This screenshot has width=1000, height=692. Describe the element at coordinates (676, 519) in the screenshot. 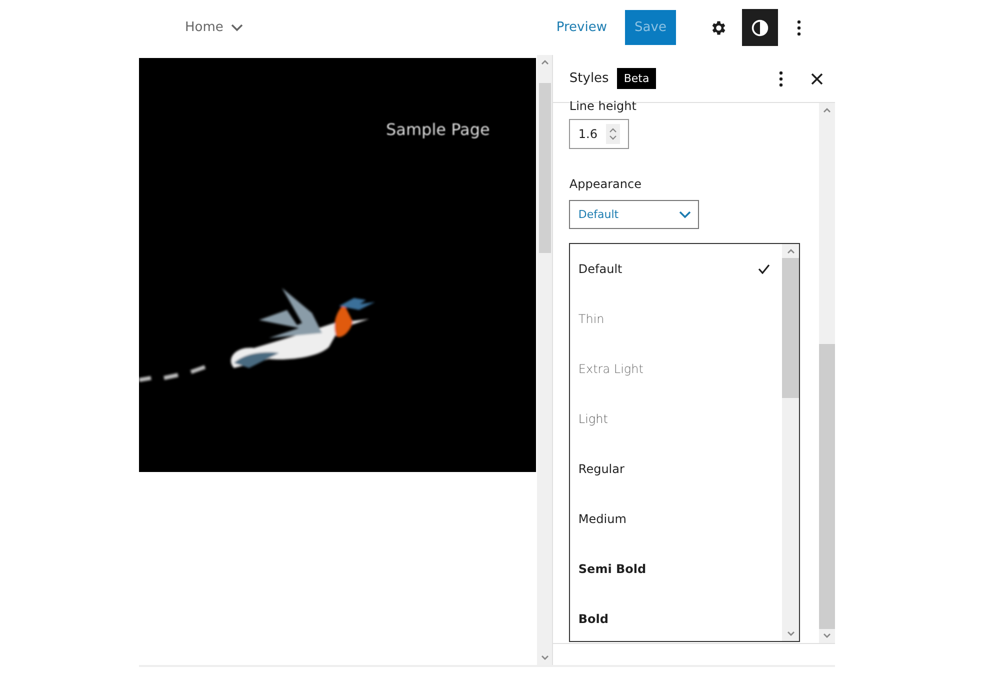

I see `appearance-option: Medium` at that location.